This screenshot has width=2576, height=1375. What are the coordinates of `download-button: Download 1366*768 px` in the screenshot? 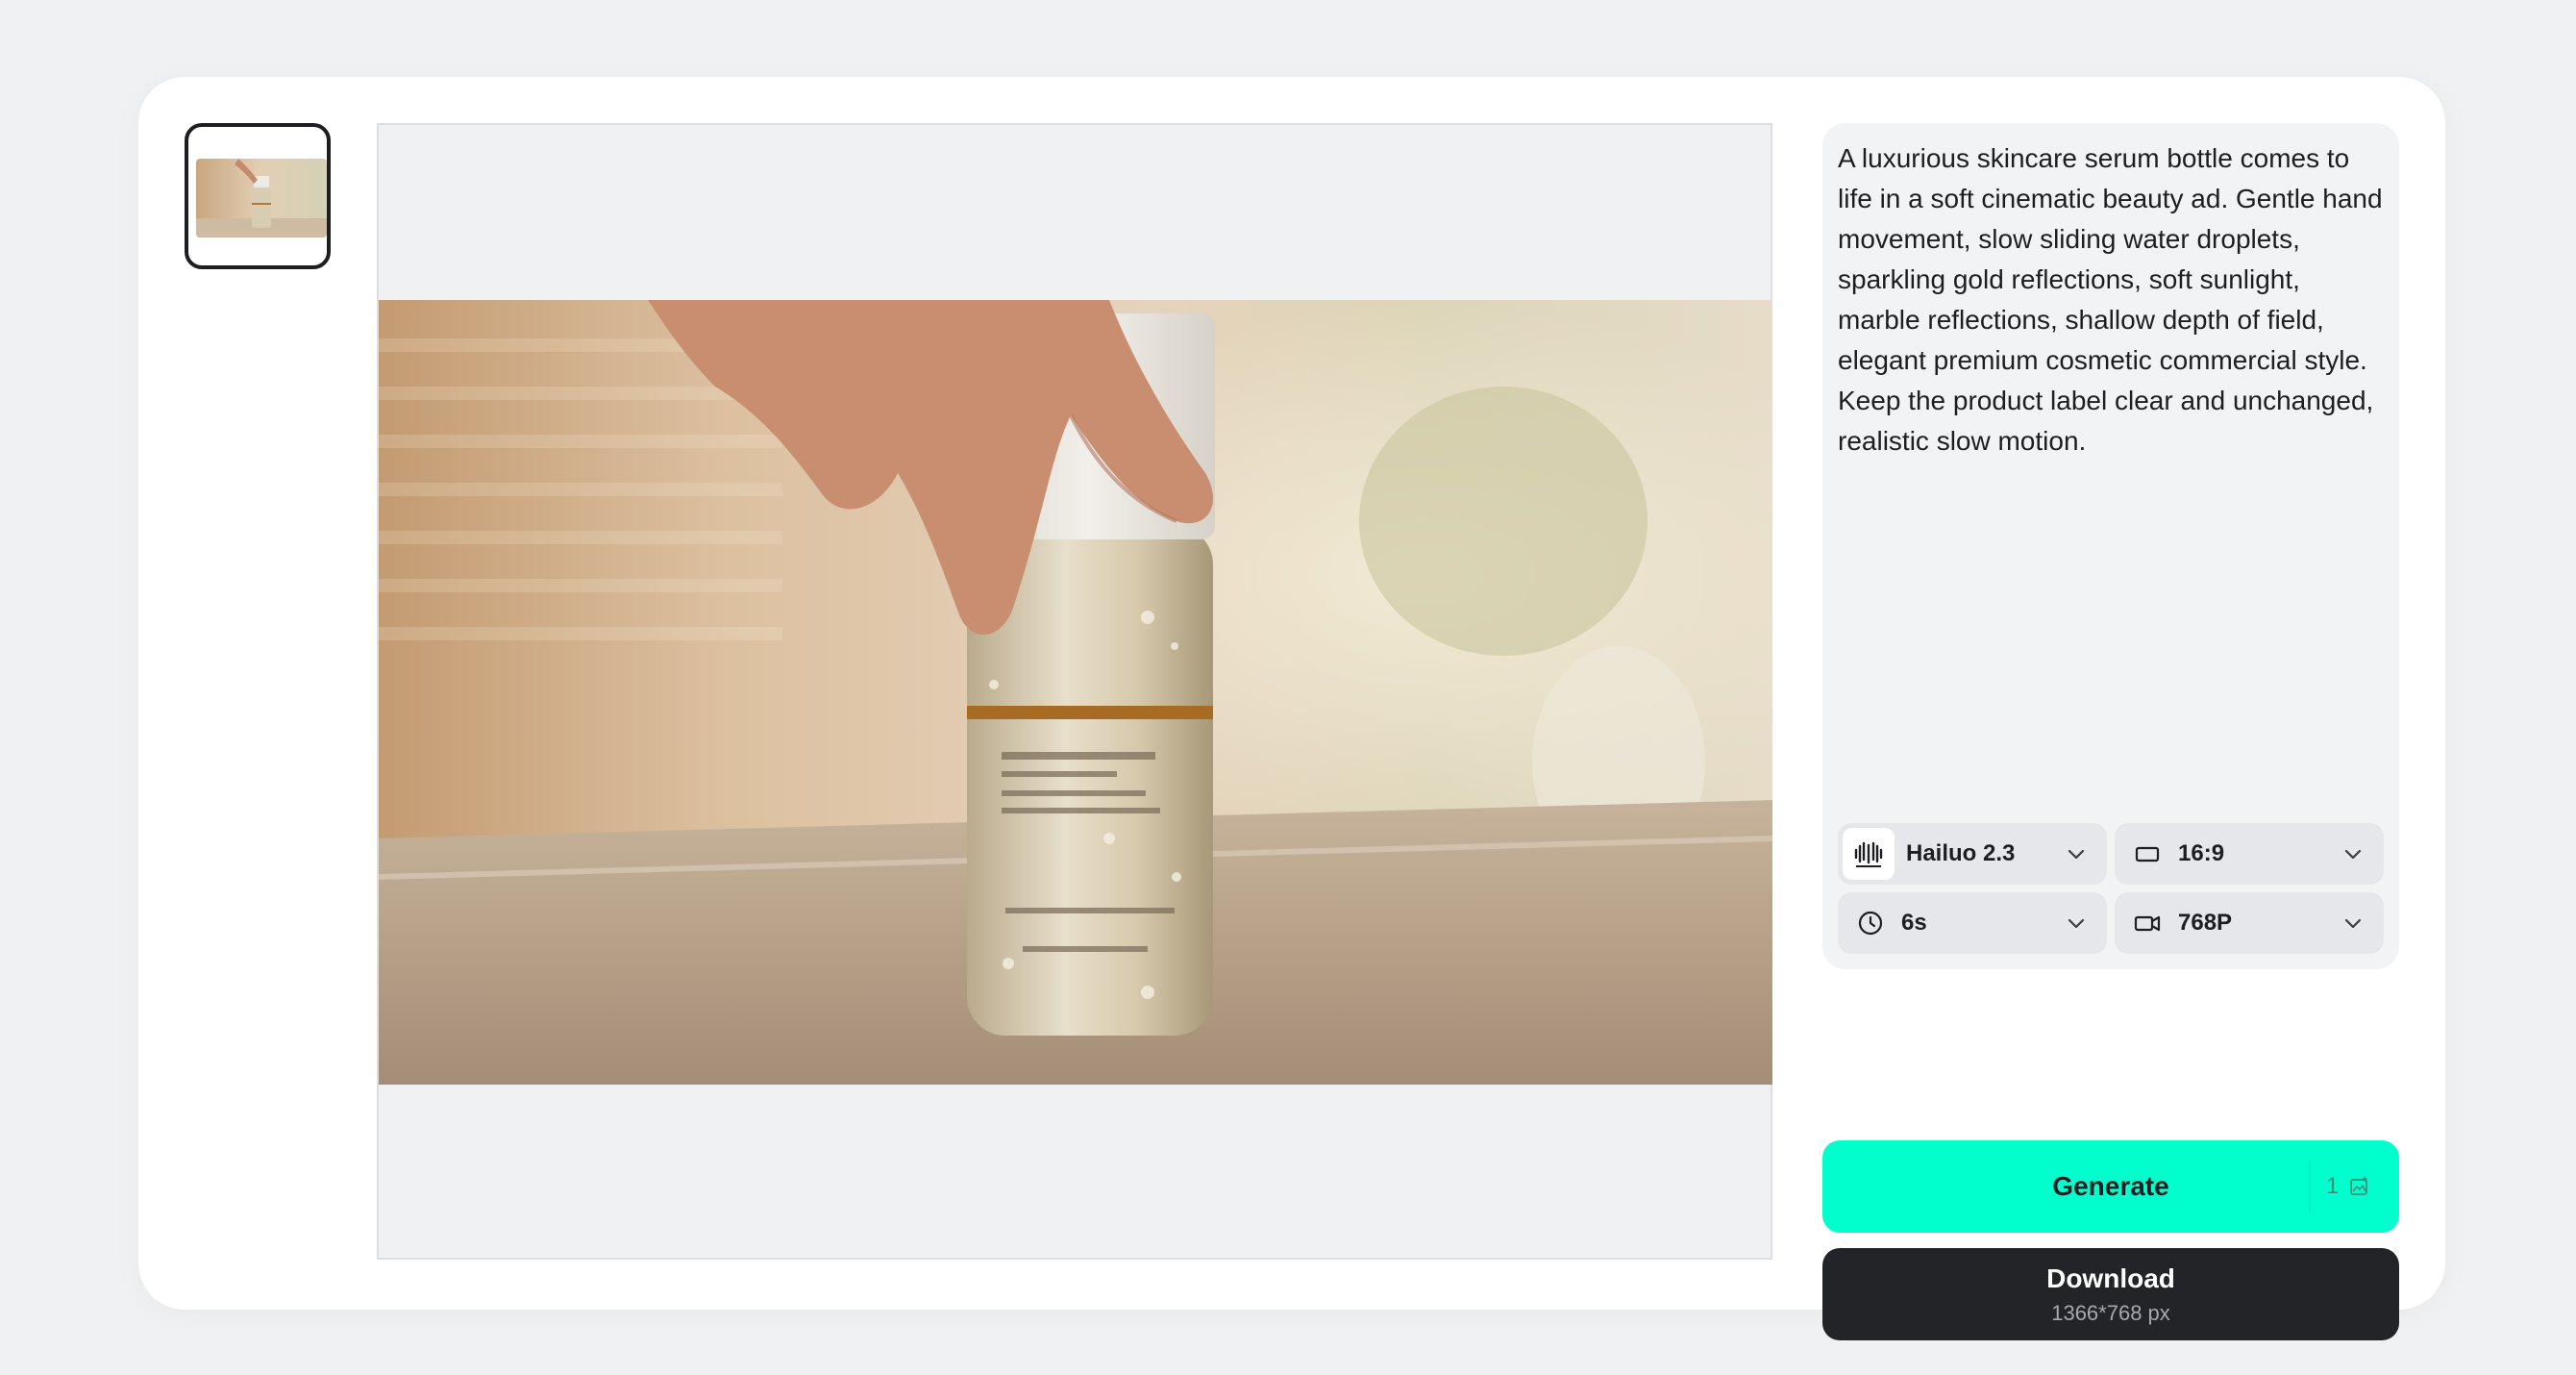 It's located at (2110, 1294).